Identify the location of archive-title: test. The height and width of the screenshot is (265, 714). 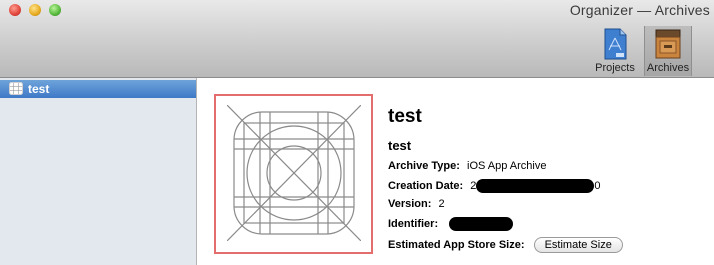
(405, 116).